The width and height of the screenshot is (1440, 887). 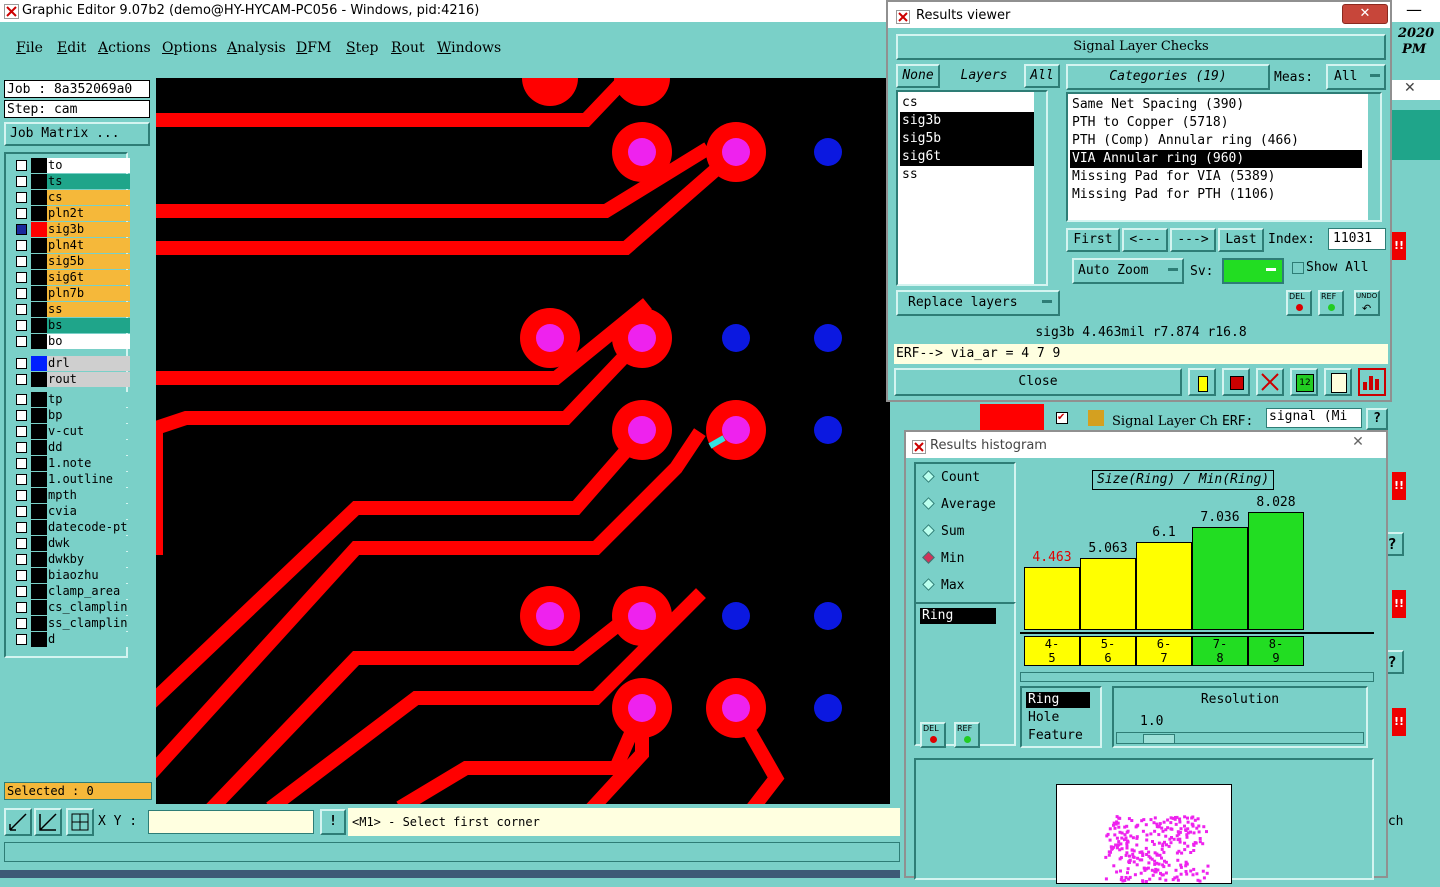 What do you see at coordinates (72, 379) in the screenshot?
I see `layer-row: rout` at bounding box center [72, 379].